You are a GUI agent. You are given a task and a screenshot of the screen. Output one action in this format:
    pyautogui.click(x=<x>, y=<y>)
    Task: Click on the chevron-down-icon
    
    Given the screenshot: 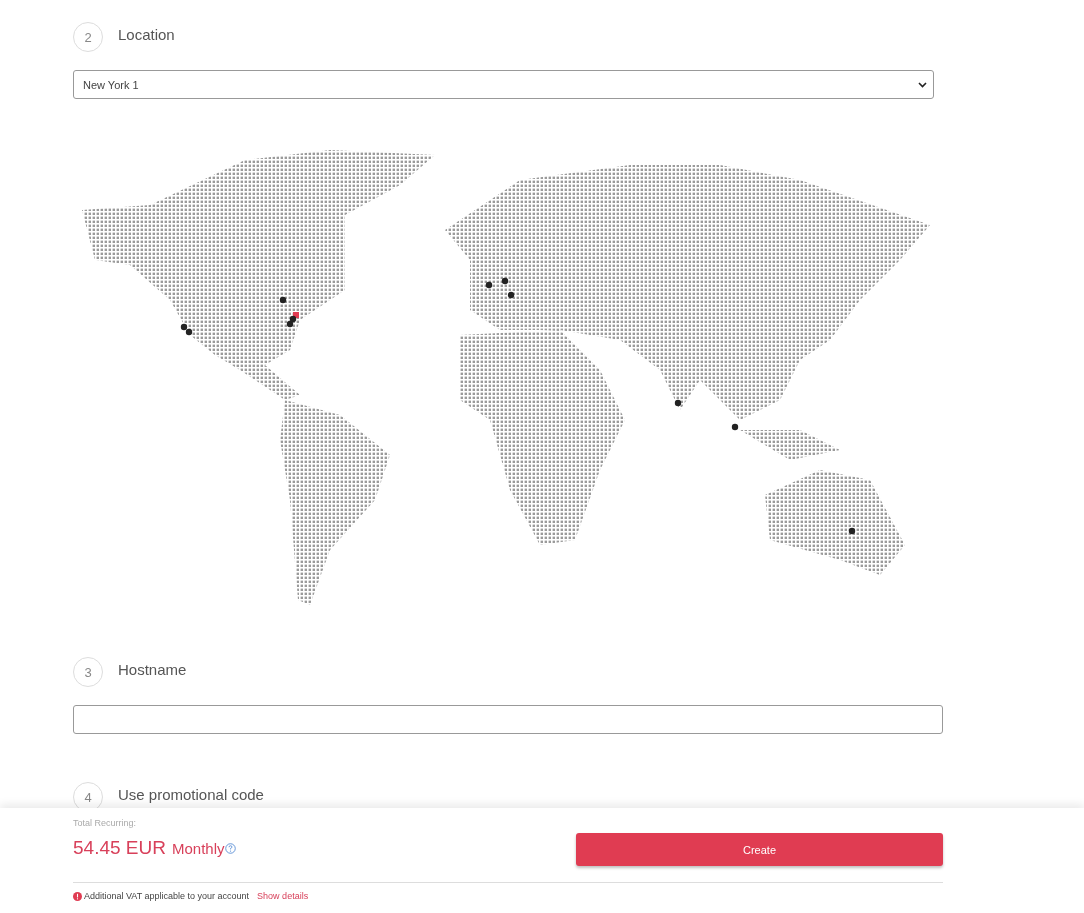 What is the action you would take?
    pyautogui.click(x=922, y=84)
    